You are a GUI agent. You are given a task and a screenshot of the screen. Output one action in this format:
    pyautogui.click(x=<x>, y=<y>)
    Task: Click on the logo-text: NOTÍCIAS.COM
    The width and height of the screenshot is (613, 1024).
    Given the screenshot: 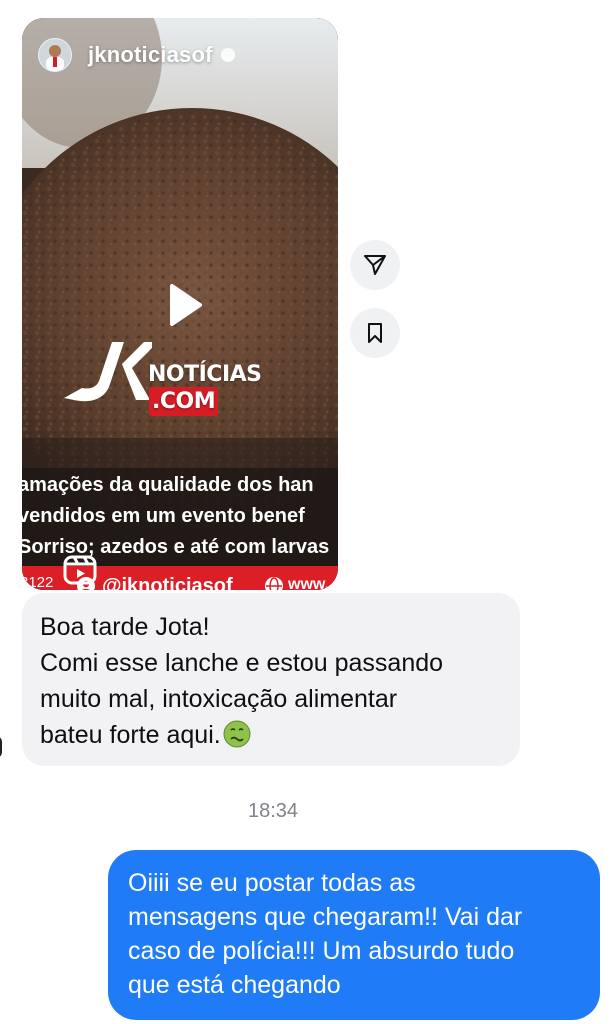 What is the action you would take?
    pyautogui.click(x=230, y=389)
    